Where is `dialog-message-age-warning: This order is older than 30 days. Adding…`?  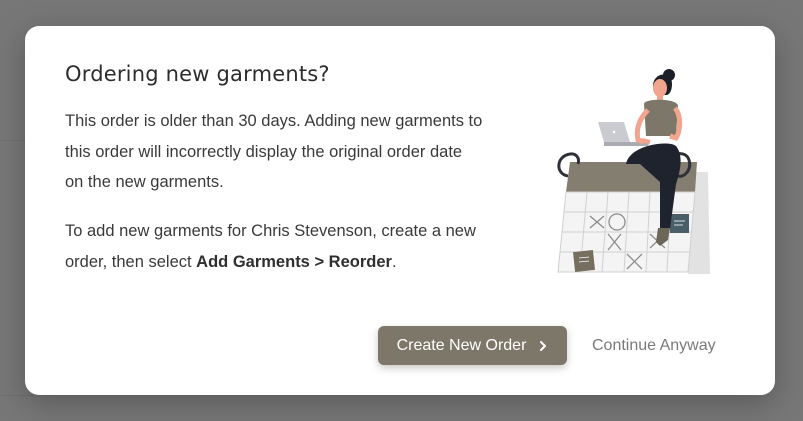
dialog-message-age-warning: This order is older than 30 days. Adding… is located at coordinates (274, 151).